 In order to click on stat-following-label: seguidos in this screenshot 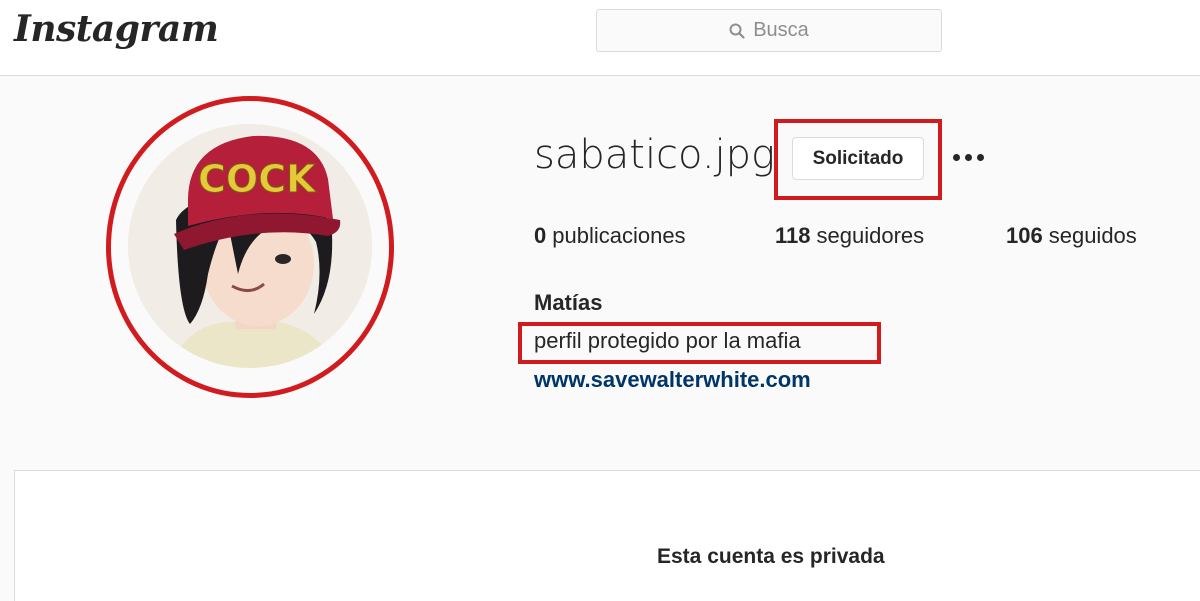, I will do `click(1092, 235)`.